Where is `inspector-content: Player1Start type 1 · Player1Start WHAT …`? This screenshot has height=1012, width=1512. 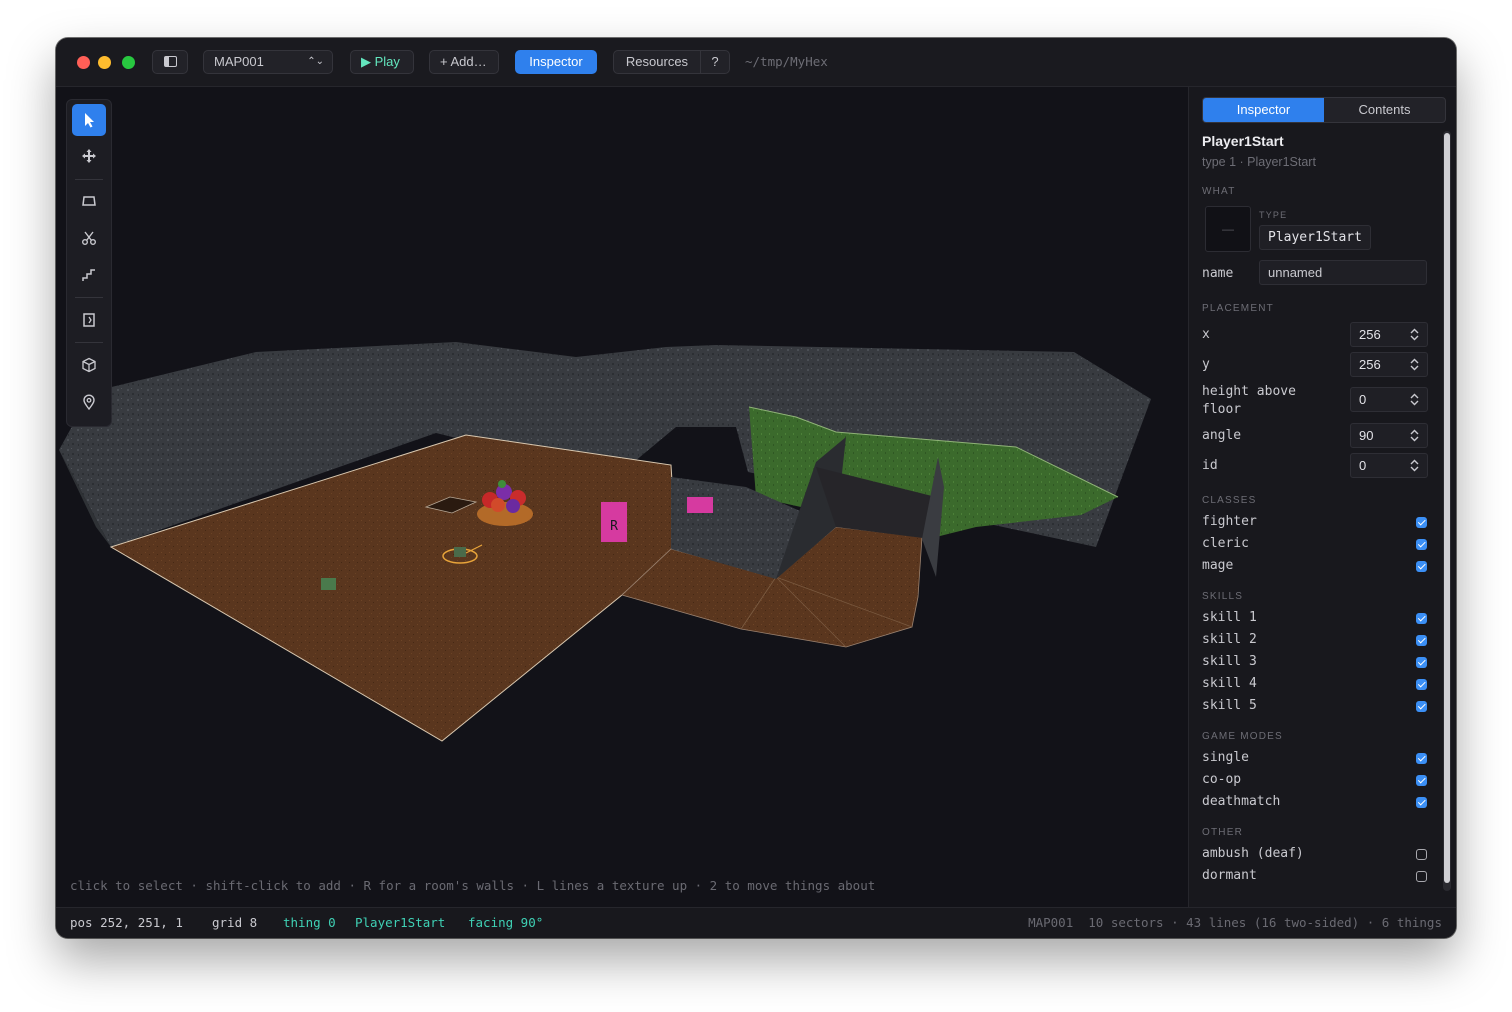
inspector-content: Player1Start type 1 · Player1Start WHAT … is located at coordinates (1320, 497).